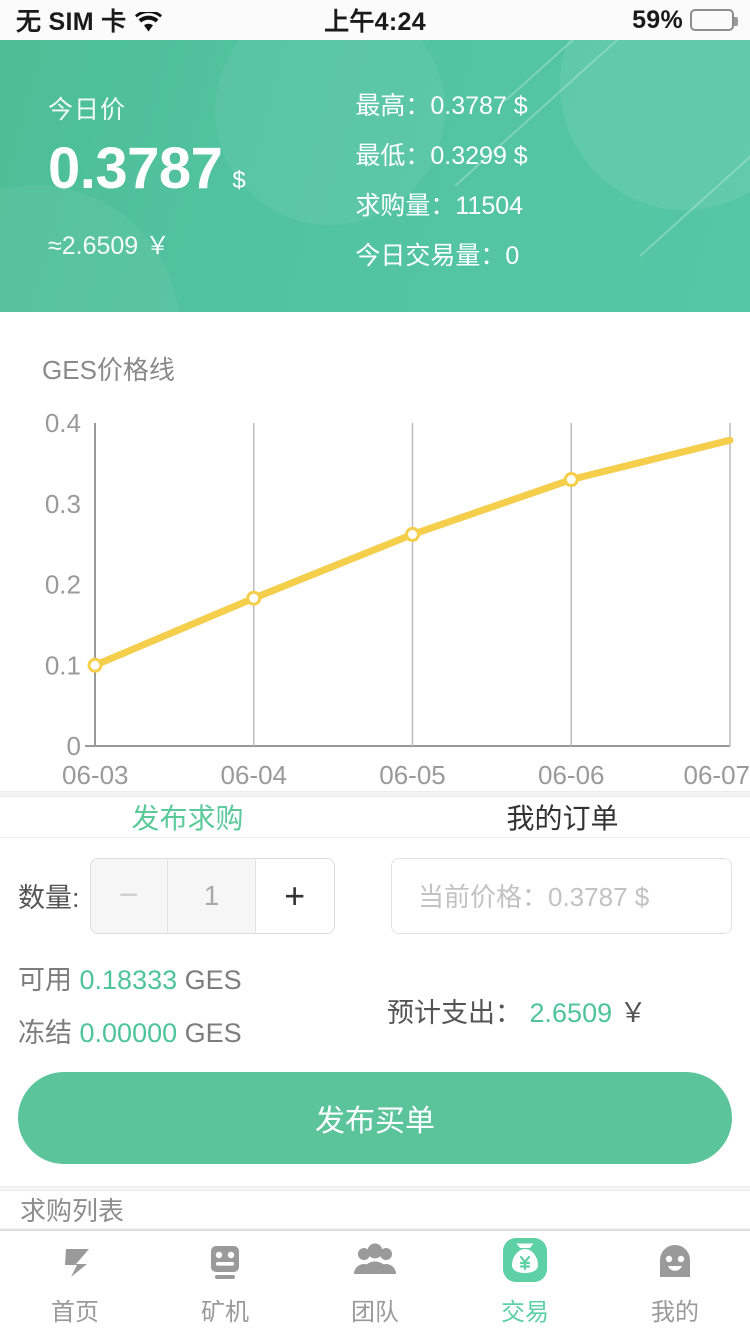  What do you see at coordinates (45, 1032) in the screenshot?
I see `frozen-label: 冻结` at bounding box center [45, 1032].